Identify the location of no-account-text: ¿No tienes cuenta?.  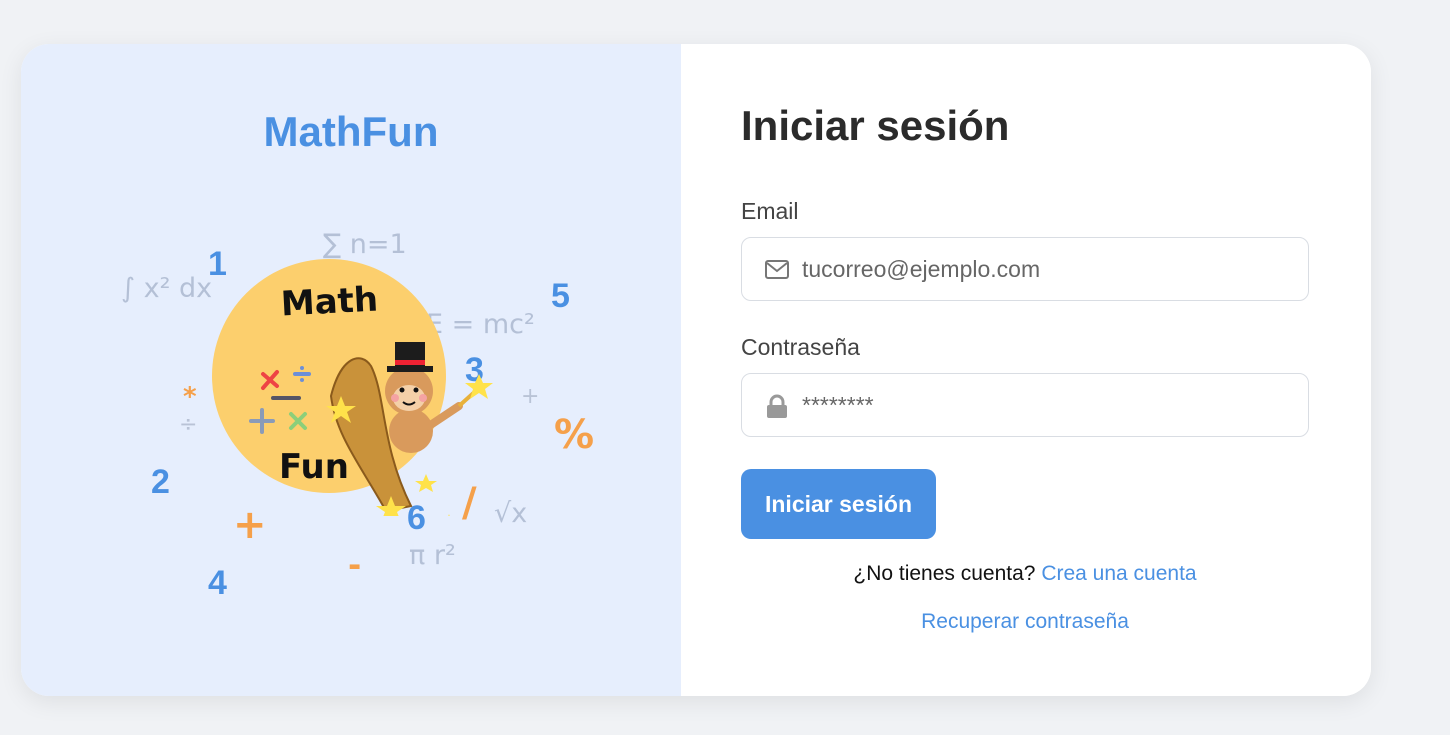
(947, 573).